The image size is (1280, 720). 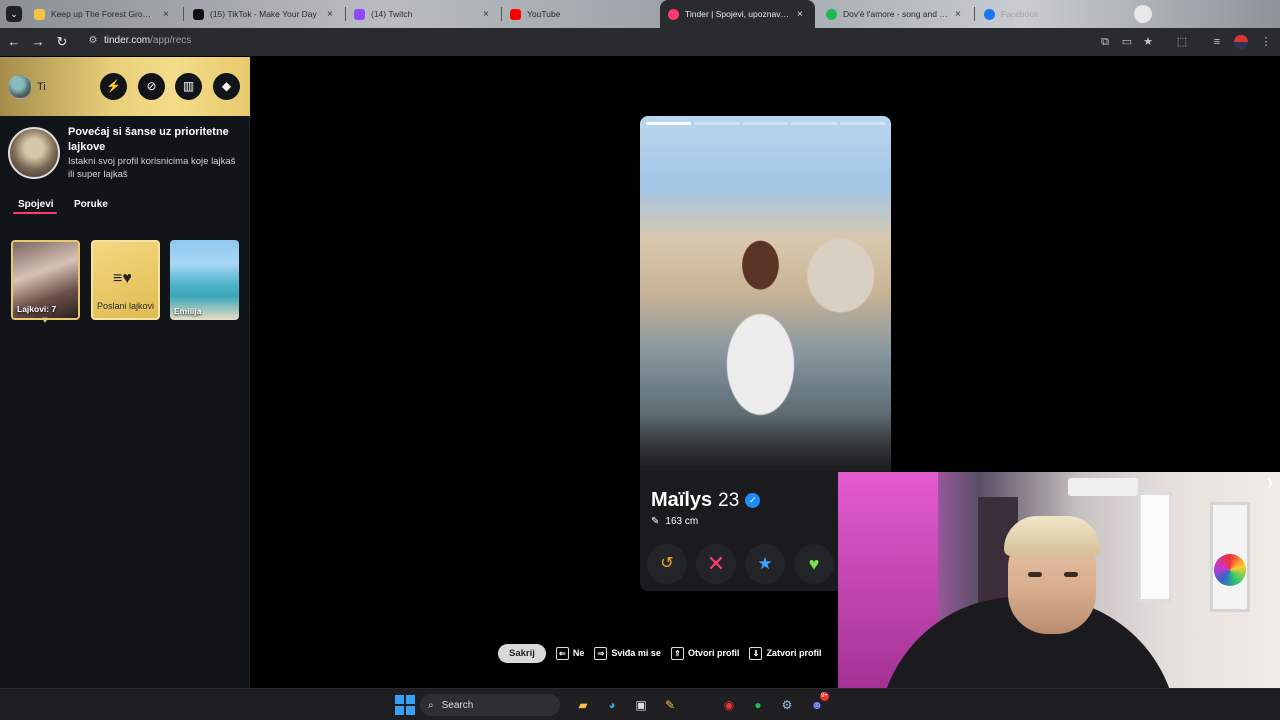 What do you see at coordinates (729, 705) in the screenshot?
I see `chrome-icon: ◉` at bounding box center [729, 705].